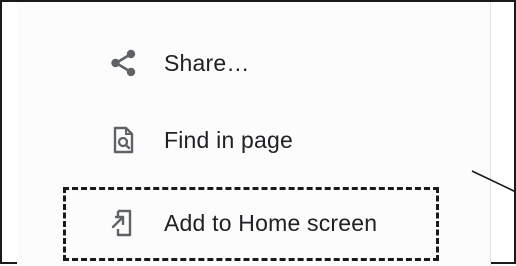 The width and height of the screenshot is (516, 266). I want to click on share-icon, so click(123, 63).